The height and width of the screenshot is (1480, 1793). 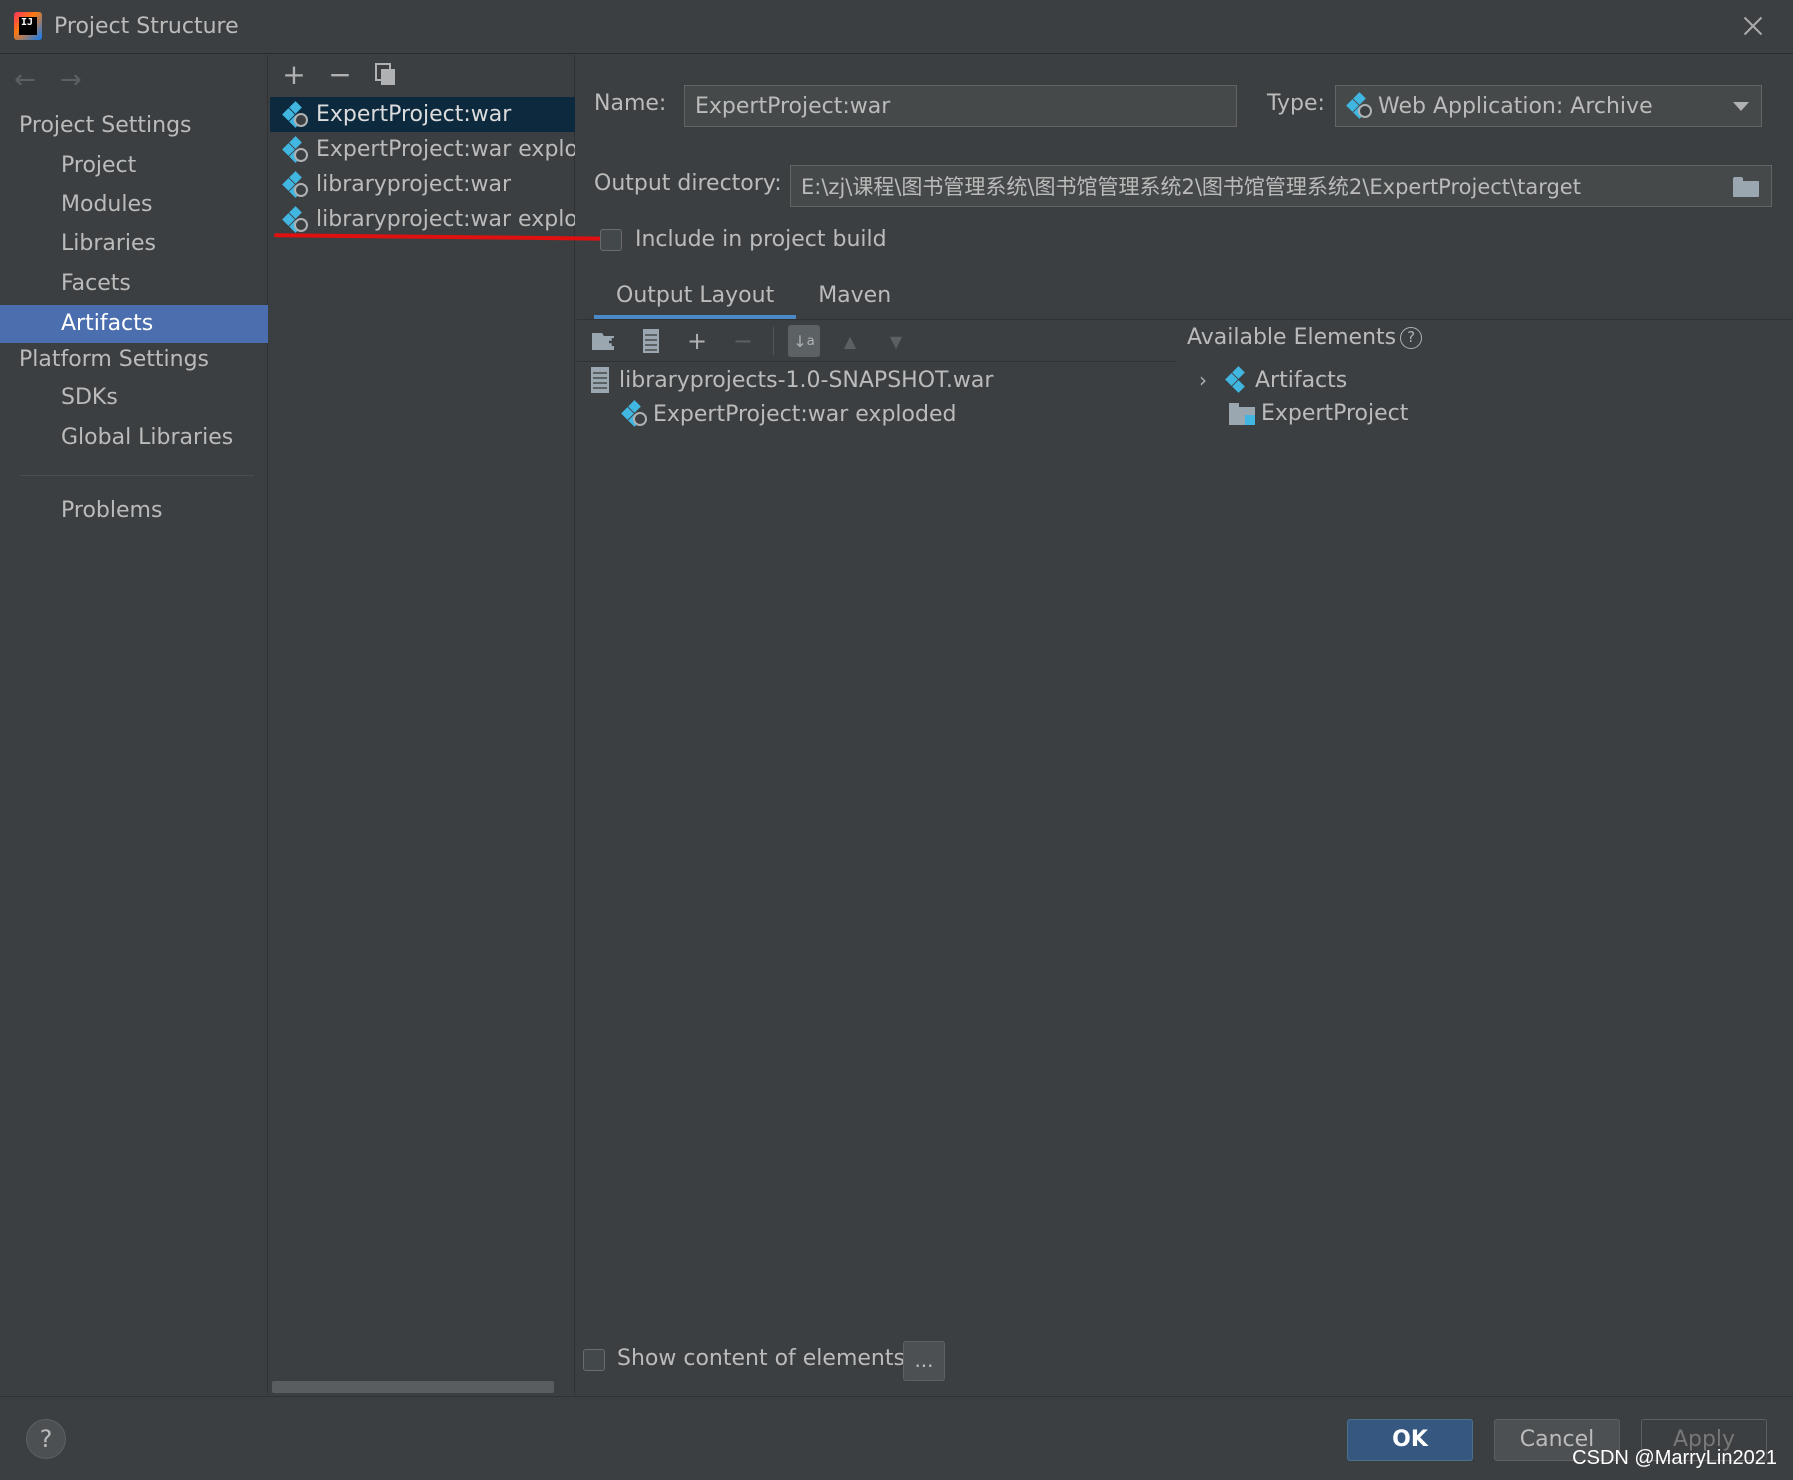 What do you see at coordinates (960, 106) in the screenshot?
I see `name-field` at bounding box center [960, 106].